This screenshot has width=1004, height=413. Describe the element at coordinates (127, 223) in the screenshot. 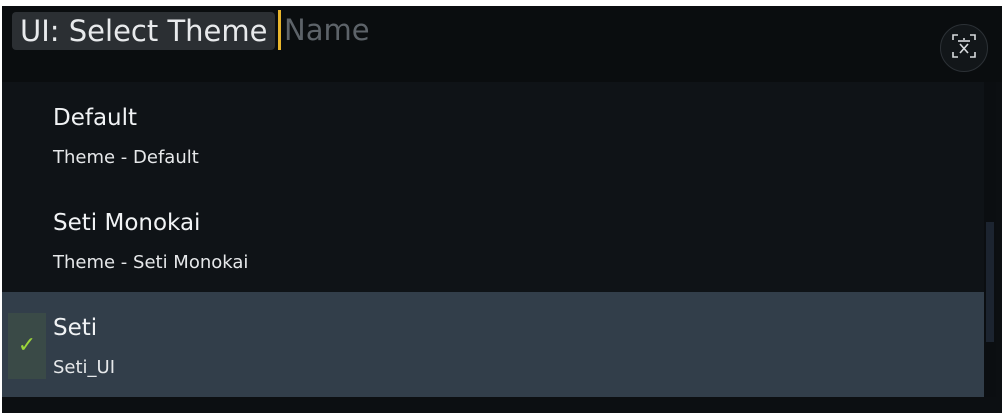

I see `theme-option-title: Seti Monokai` at that location.